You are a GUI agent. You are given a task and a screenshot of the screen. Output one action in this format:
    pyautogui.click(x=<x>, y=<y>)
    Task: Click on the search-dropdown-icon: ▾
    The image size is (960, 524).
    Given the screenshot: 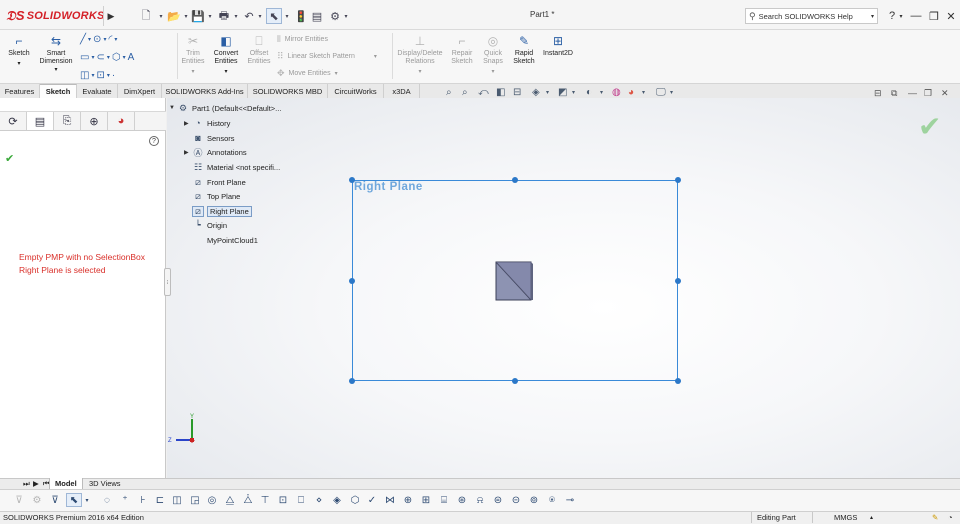 What is the action you would take?
    pyautogui.click(x=872, y=16)
    